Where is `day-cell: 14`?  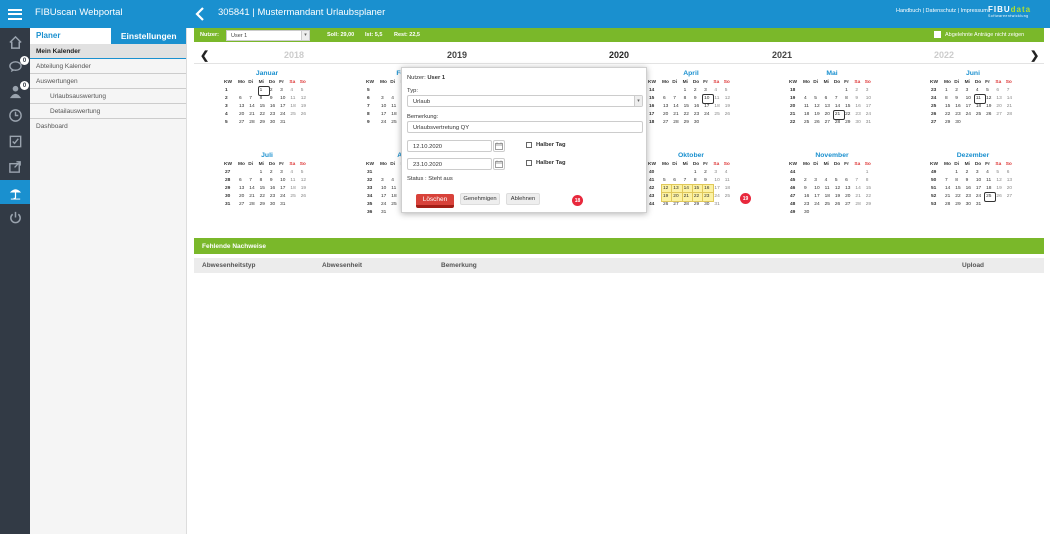
day-cell: 14 is located at coordinates (253, 189).